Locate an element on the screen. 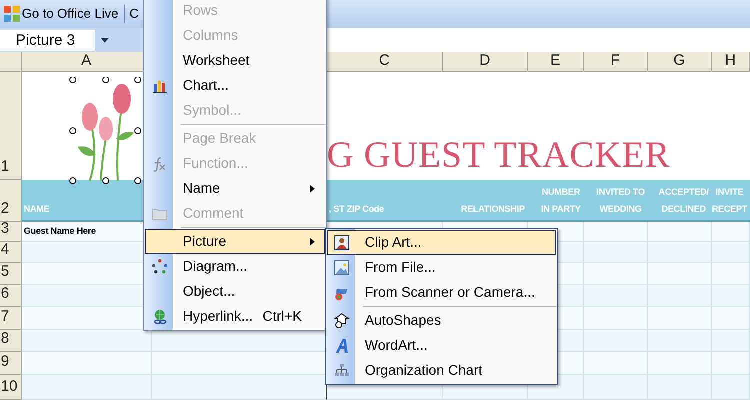 Image resolution: width=750 pixels, height=400 pixels. tulip-clipart-drawing is located at coordinates (105, 131).